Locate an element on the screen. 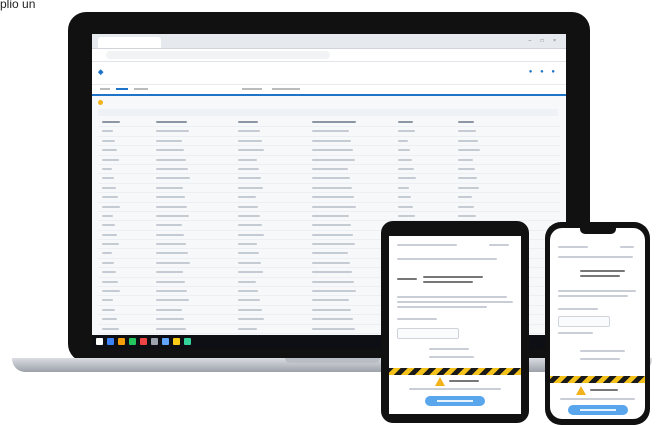 This screenshot has width=669, height=425. toolbar-strip is located at coordinates (328, 112).